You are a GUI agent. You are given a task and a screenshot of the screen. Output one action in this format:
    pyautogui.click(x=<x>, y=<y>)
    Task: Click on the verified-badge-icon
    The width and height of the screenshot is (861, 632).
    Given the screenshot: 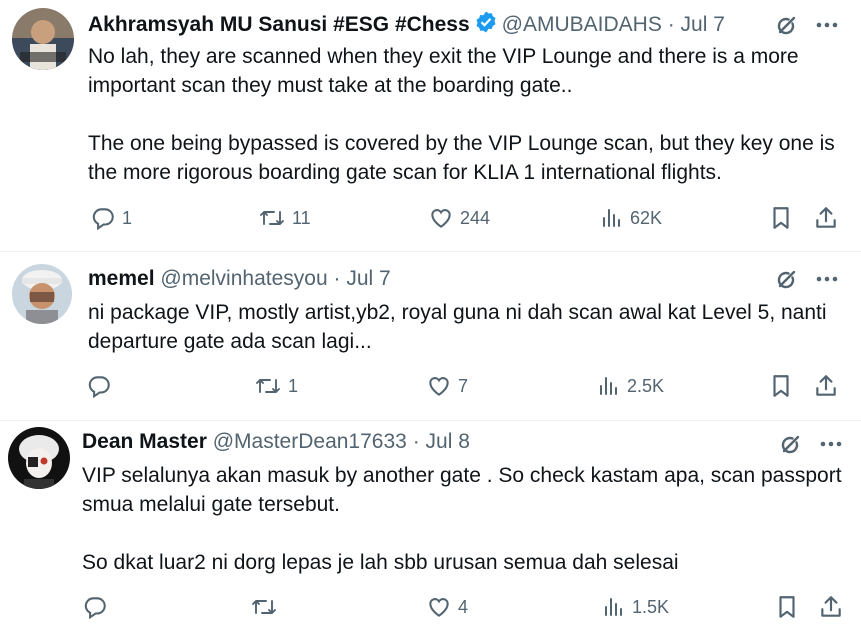 What is the action you would take?
    pyautogui.click(x=486, y=25)
    